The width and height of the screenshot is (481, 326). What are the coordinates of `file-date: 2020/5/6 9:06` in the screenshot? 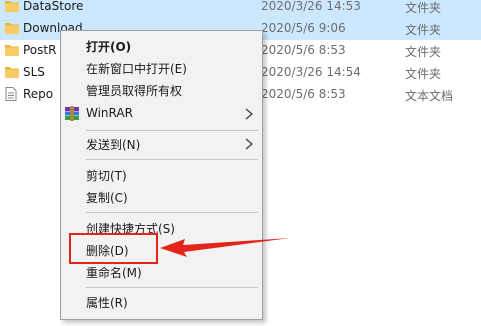 It's located at (303, 28).